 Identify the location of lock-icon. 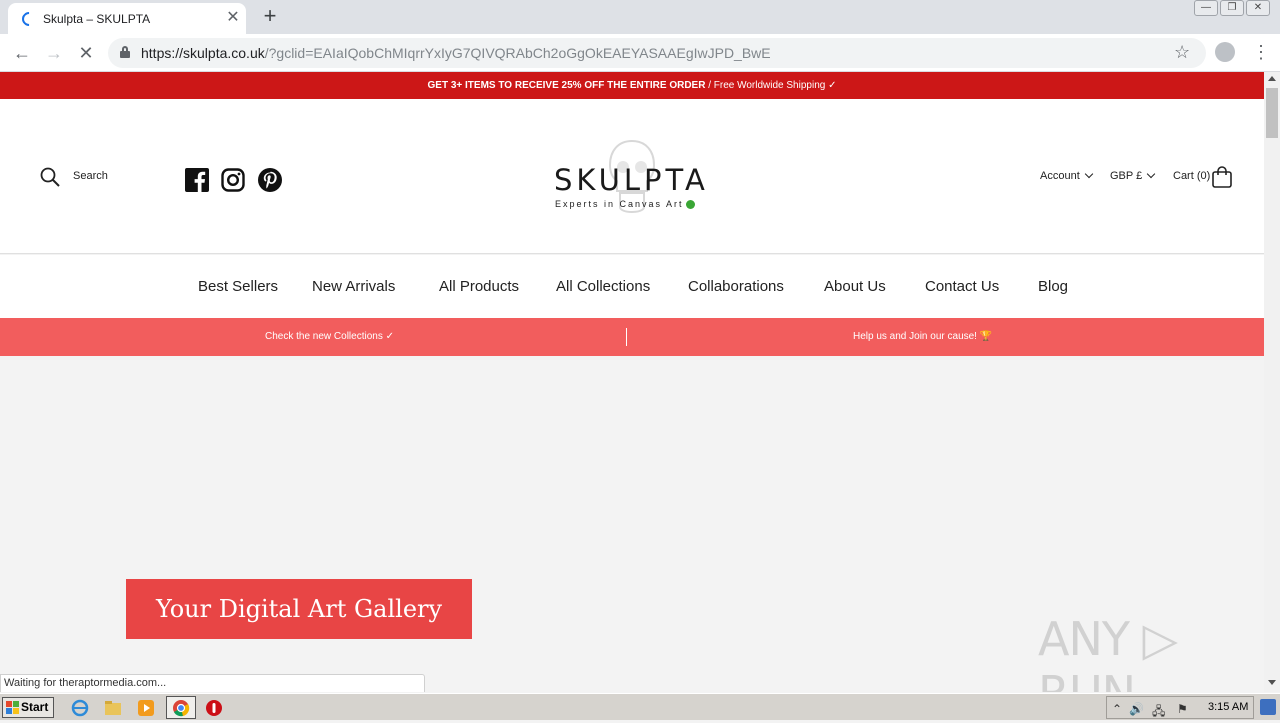
(125, 52).